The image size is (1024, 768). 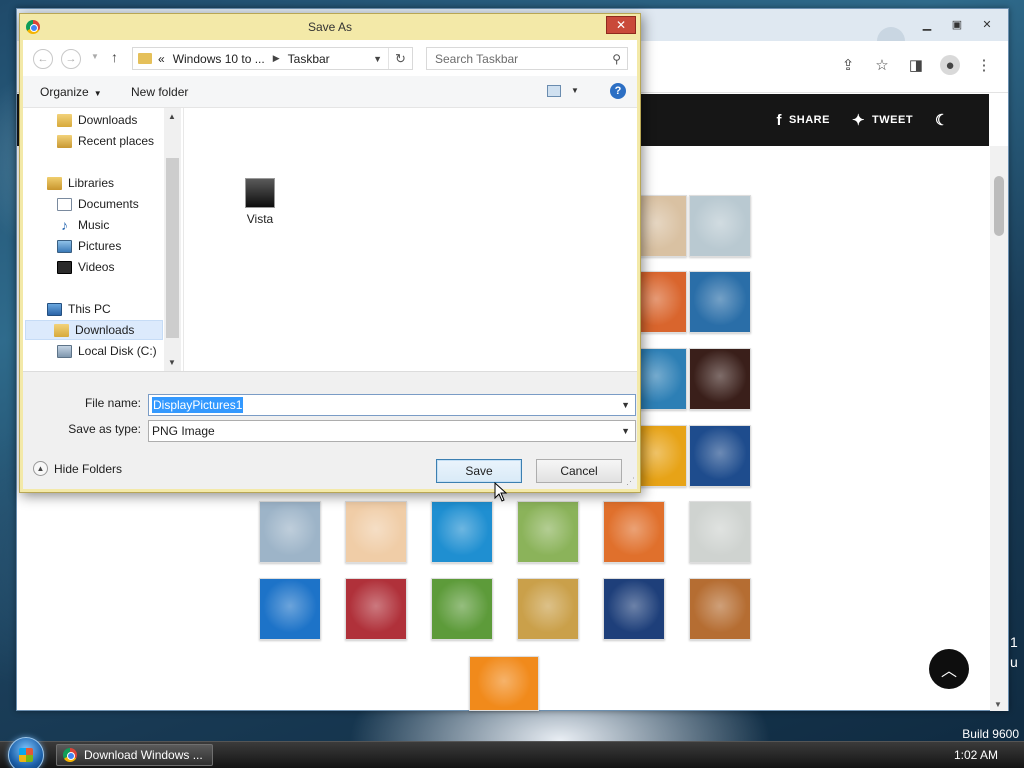 What do you see at coordinates (272, 58) in the screenshot?
I see `address-bar: « Windows 10 to ... ▶ Taskbar ▼ ↻` at bounding box center [272, 58].